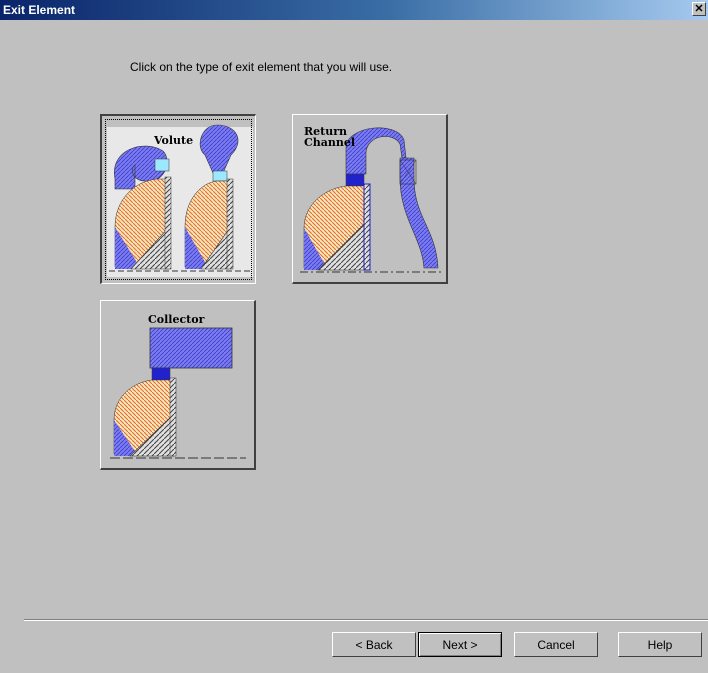 This screenshot has height=673, width=708. I want to click on next-button: Next >, so click(460, 644).